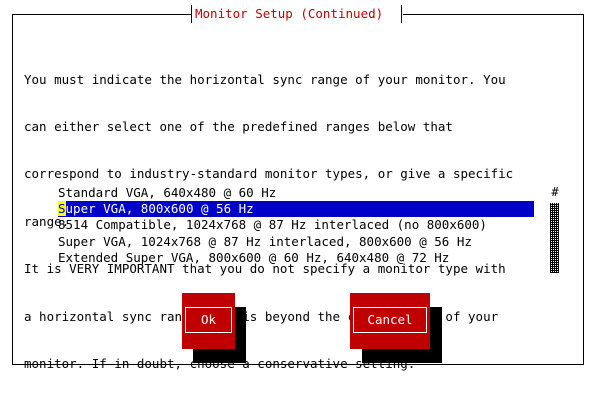  I want to click on cancel-button: Cancel, so click(390, 321).